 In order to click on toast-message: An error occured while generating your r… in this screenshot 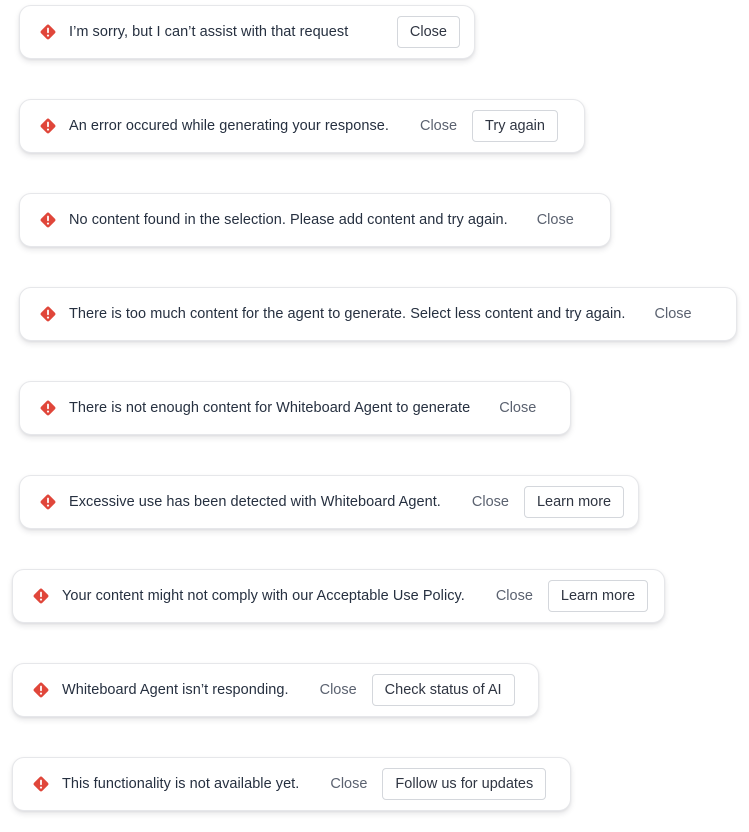, I will do `click(229, 126)`.